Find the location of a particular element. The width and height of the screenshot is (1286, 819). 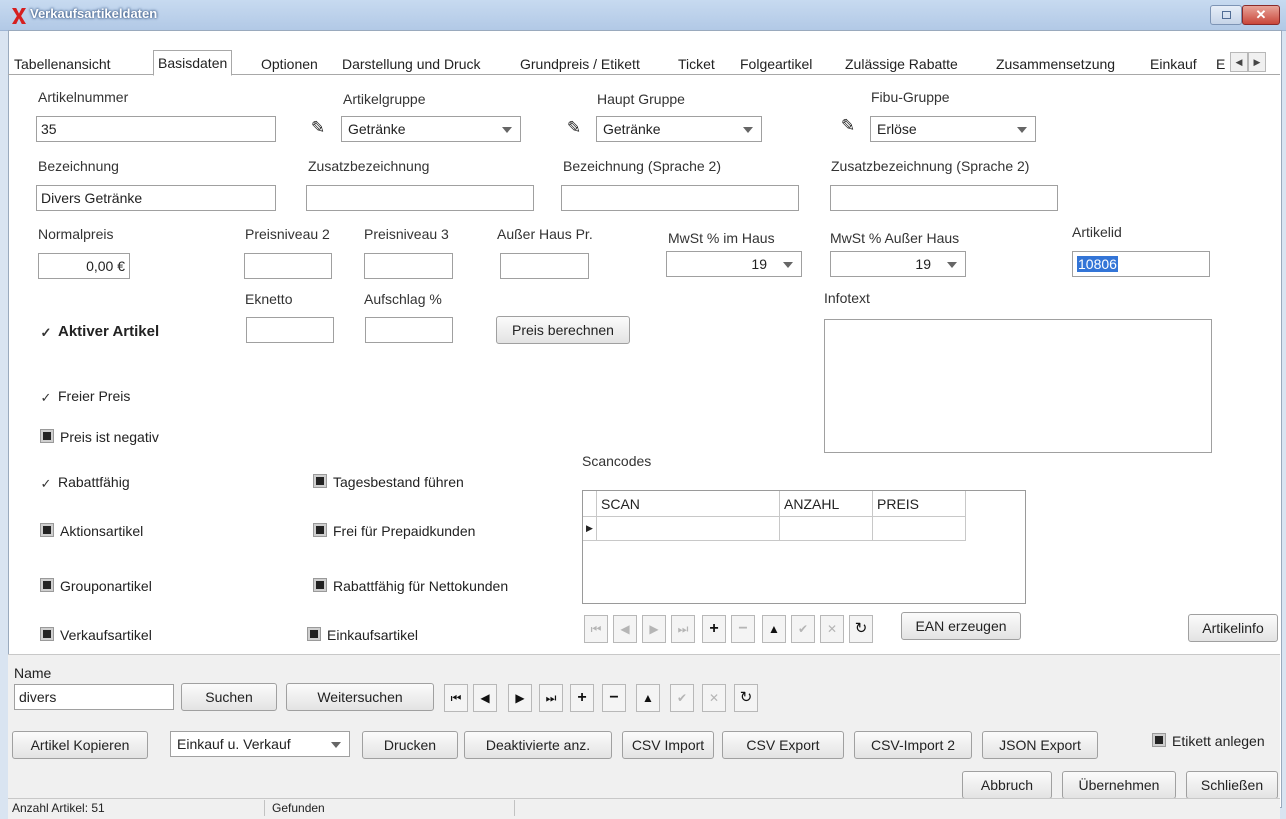

mwst-im-haus-value: 19 is located at coordinates (759, 264).